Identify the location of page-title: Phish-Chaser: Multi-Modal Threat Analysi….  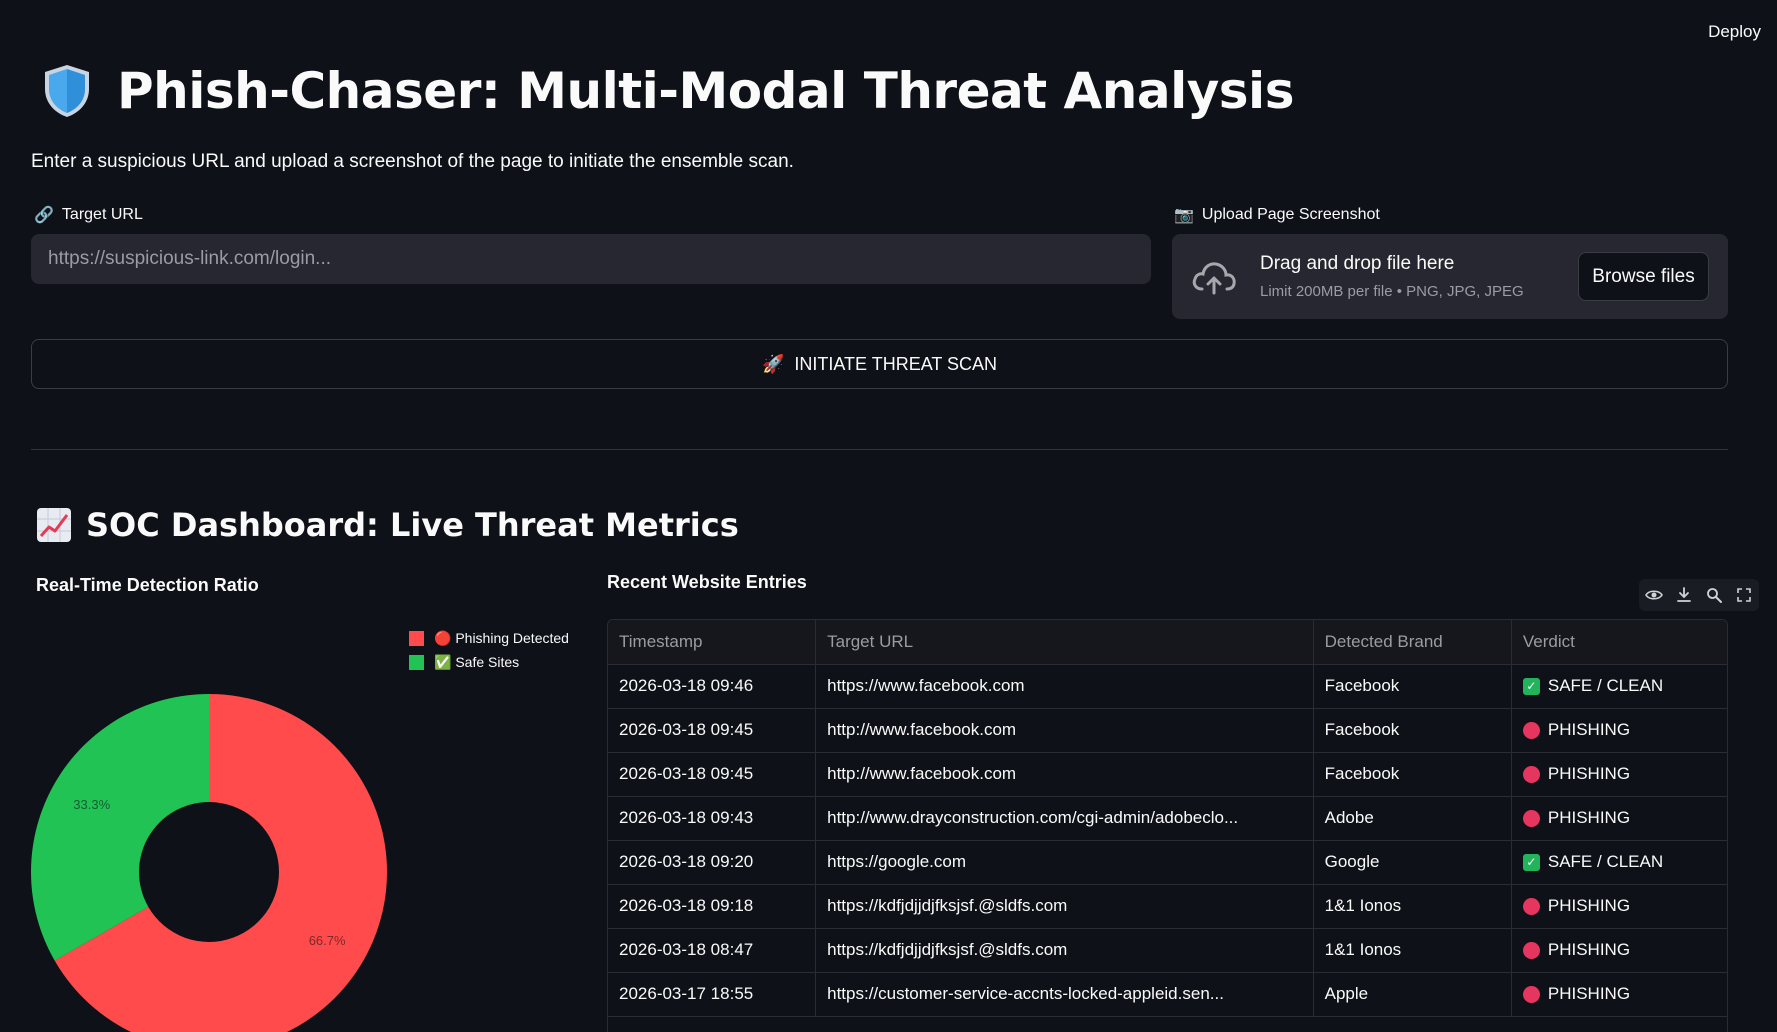
(705, 91).